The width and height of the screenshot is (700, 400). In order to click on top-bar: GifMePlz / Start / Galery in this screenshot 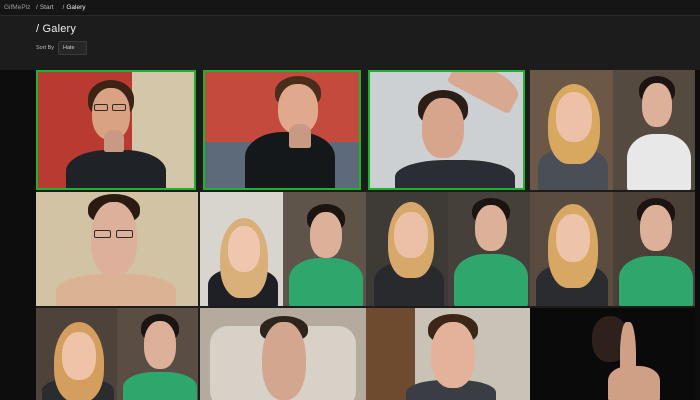, I will do `click(350, 8)`.